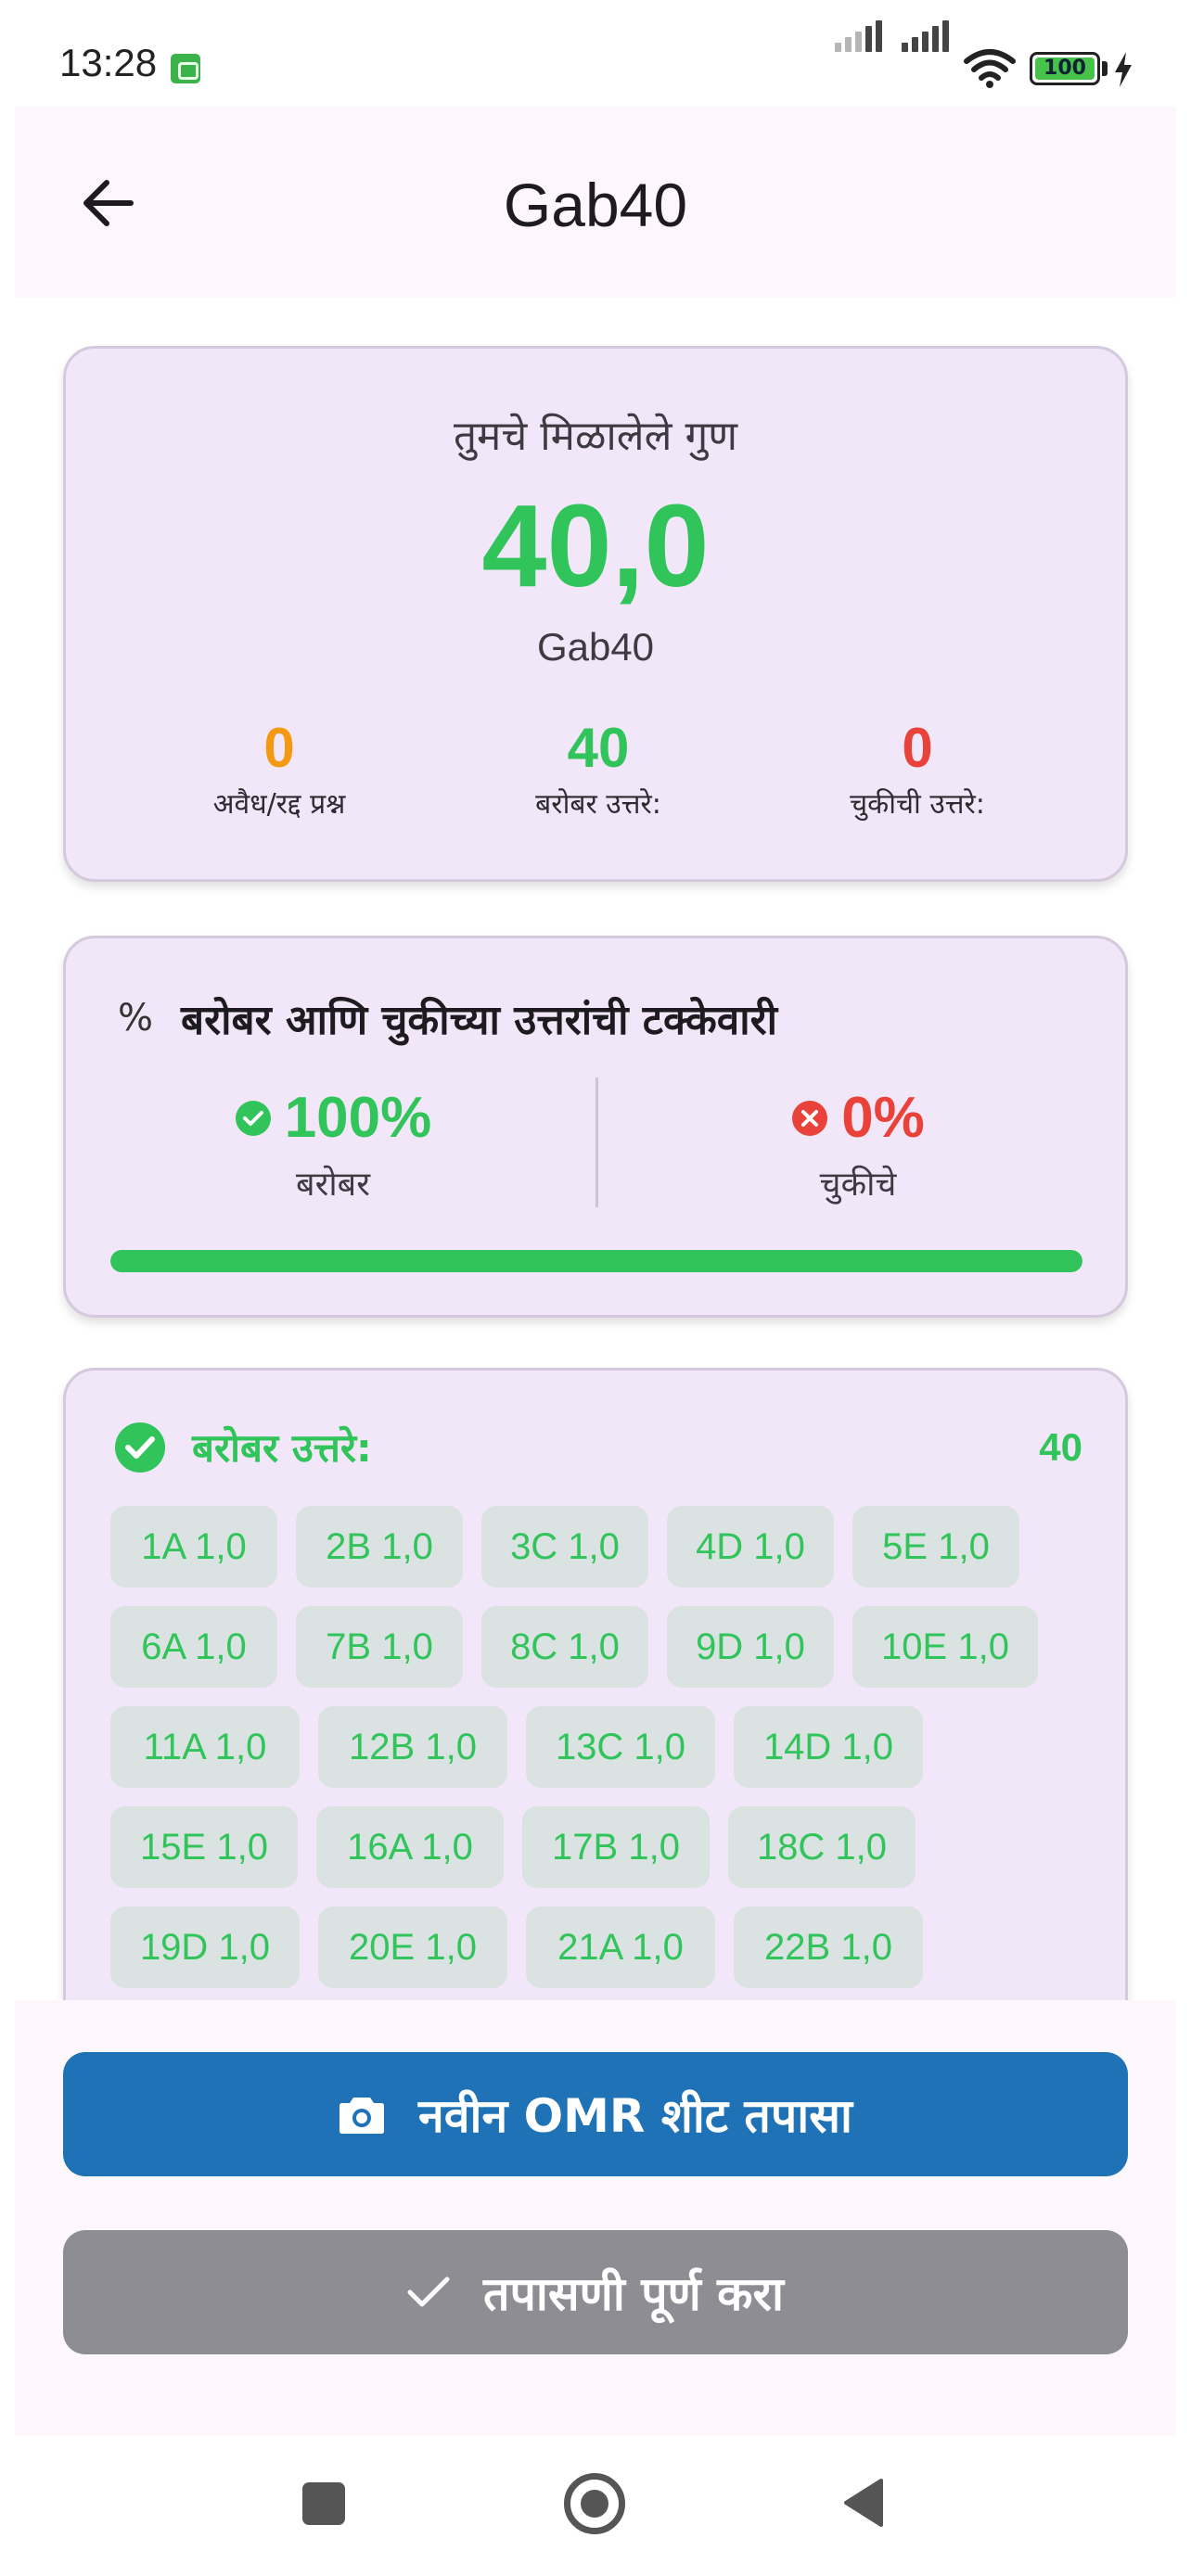  I want to click on home-icon, so click(594, 2503).